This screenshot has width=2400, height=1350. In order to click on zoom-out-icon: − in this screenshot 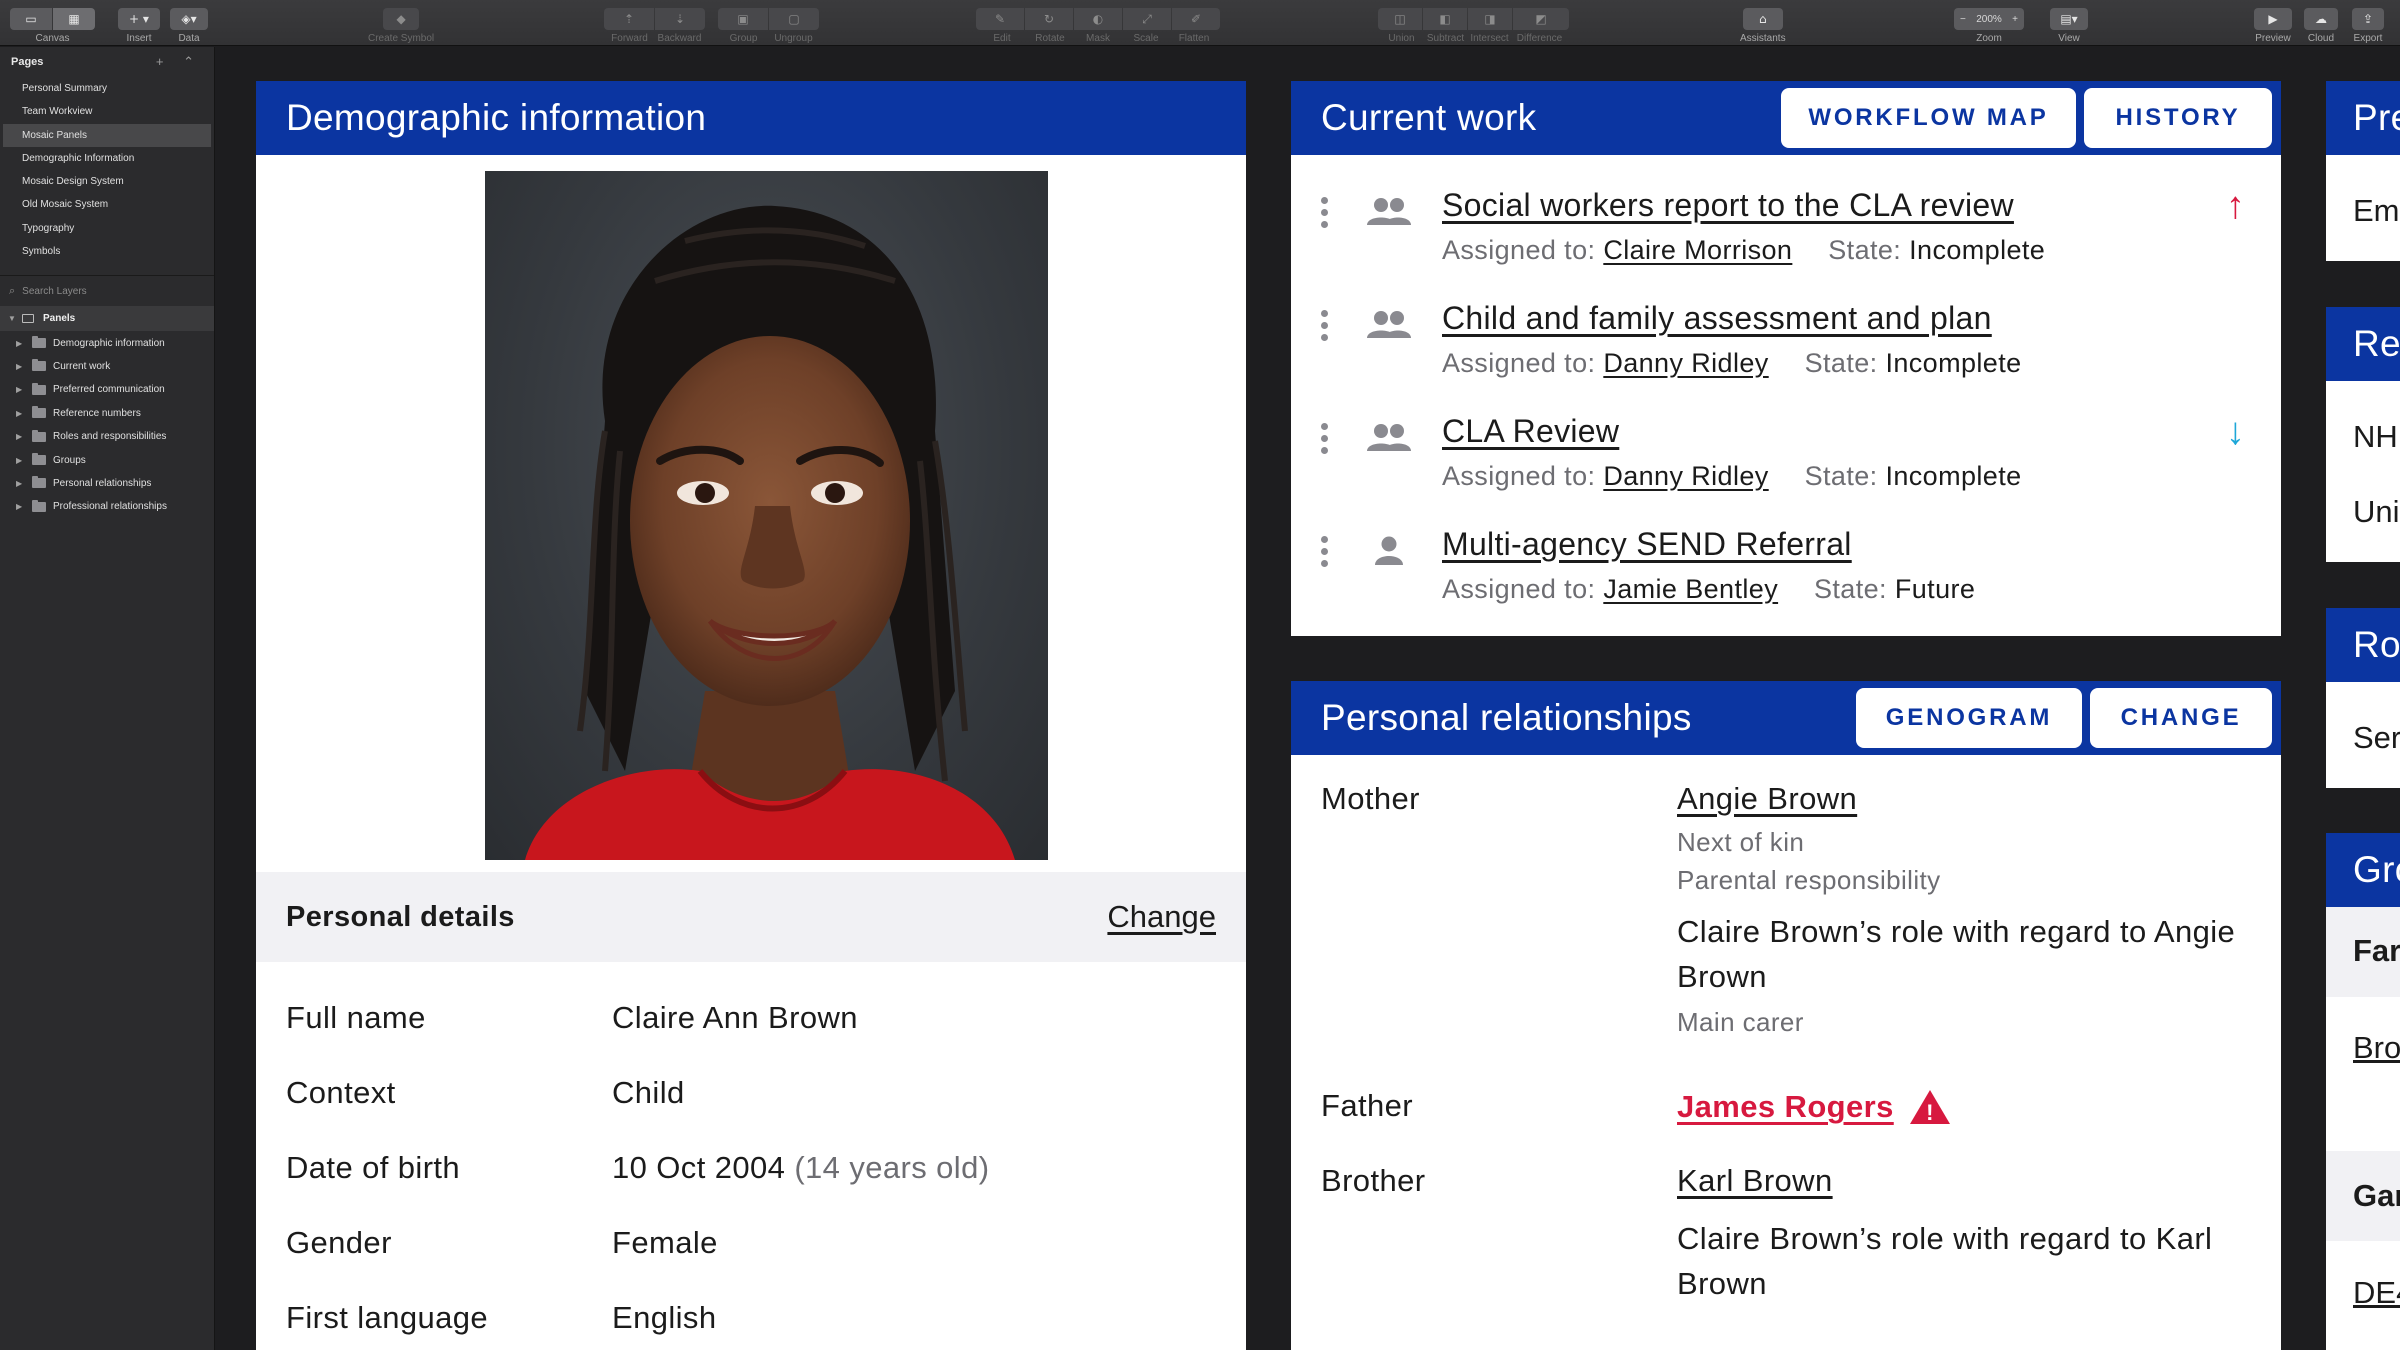, I will do `click(1963, 19)`.